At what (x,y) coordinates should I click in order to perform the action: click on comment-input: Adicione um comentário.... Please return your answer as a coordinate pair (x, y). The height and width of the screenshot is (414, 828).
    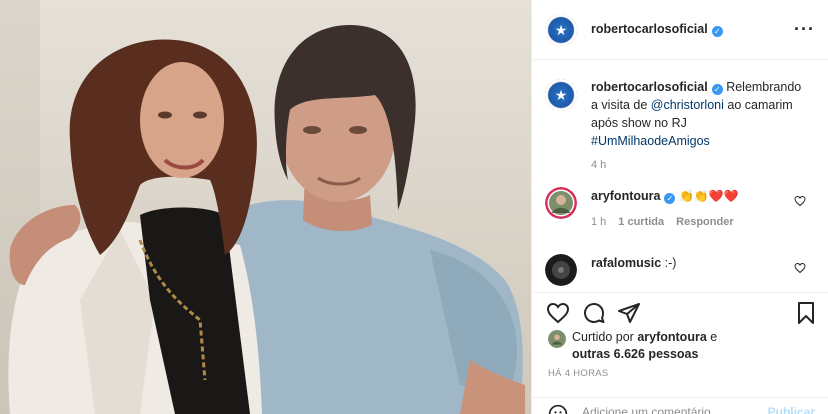
    Looking at the image, I should click on (651, 409).